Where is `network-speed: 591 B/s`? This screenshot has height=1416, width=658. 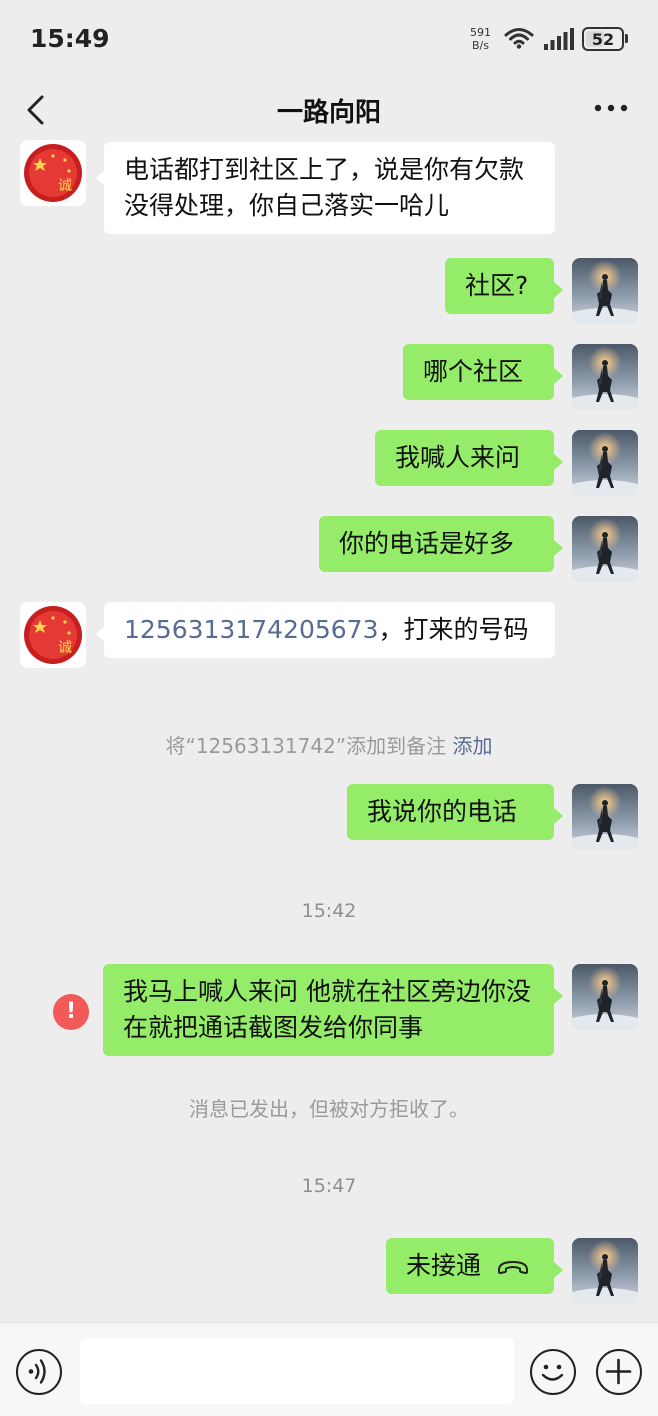
network-speed: 591 B/s is located at coordinates (480, 39).